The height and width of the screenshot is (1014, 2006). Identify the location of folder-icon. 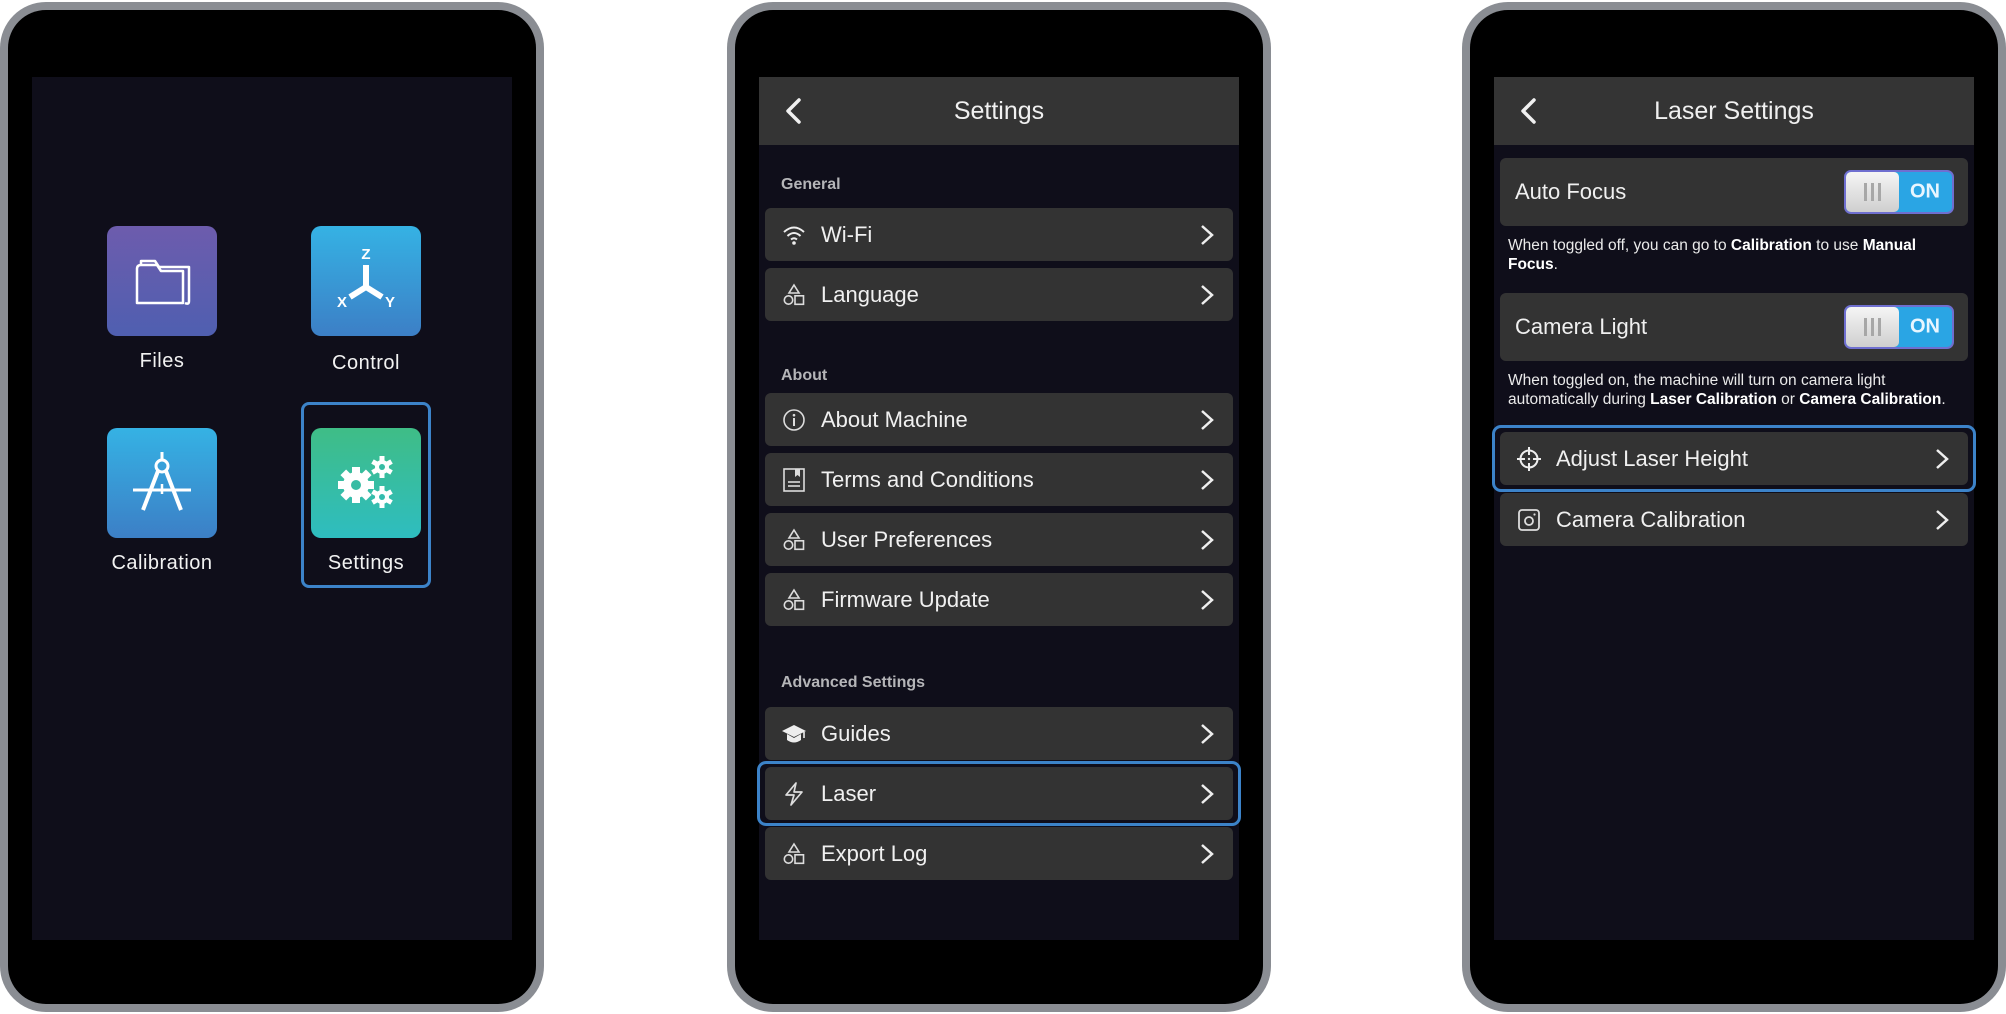
(163, 282).